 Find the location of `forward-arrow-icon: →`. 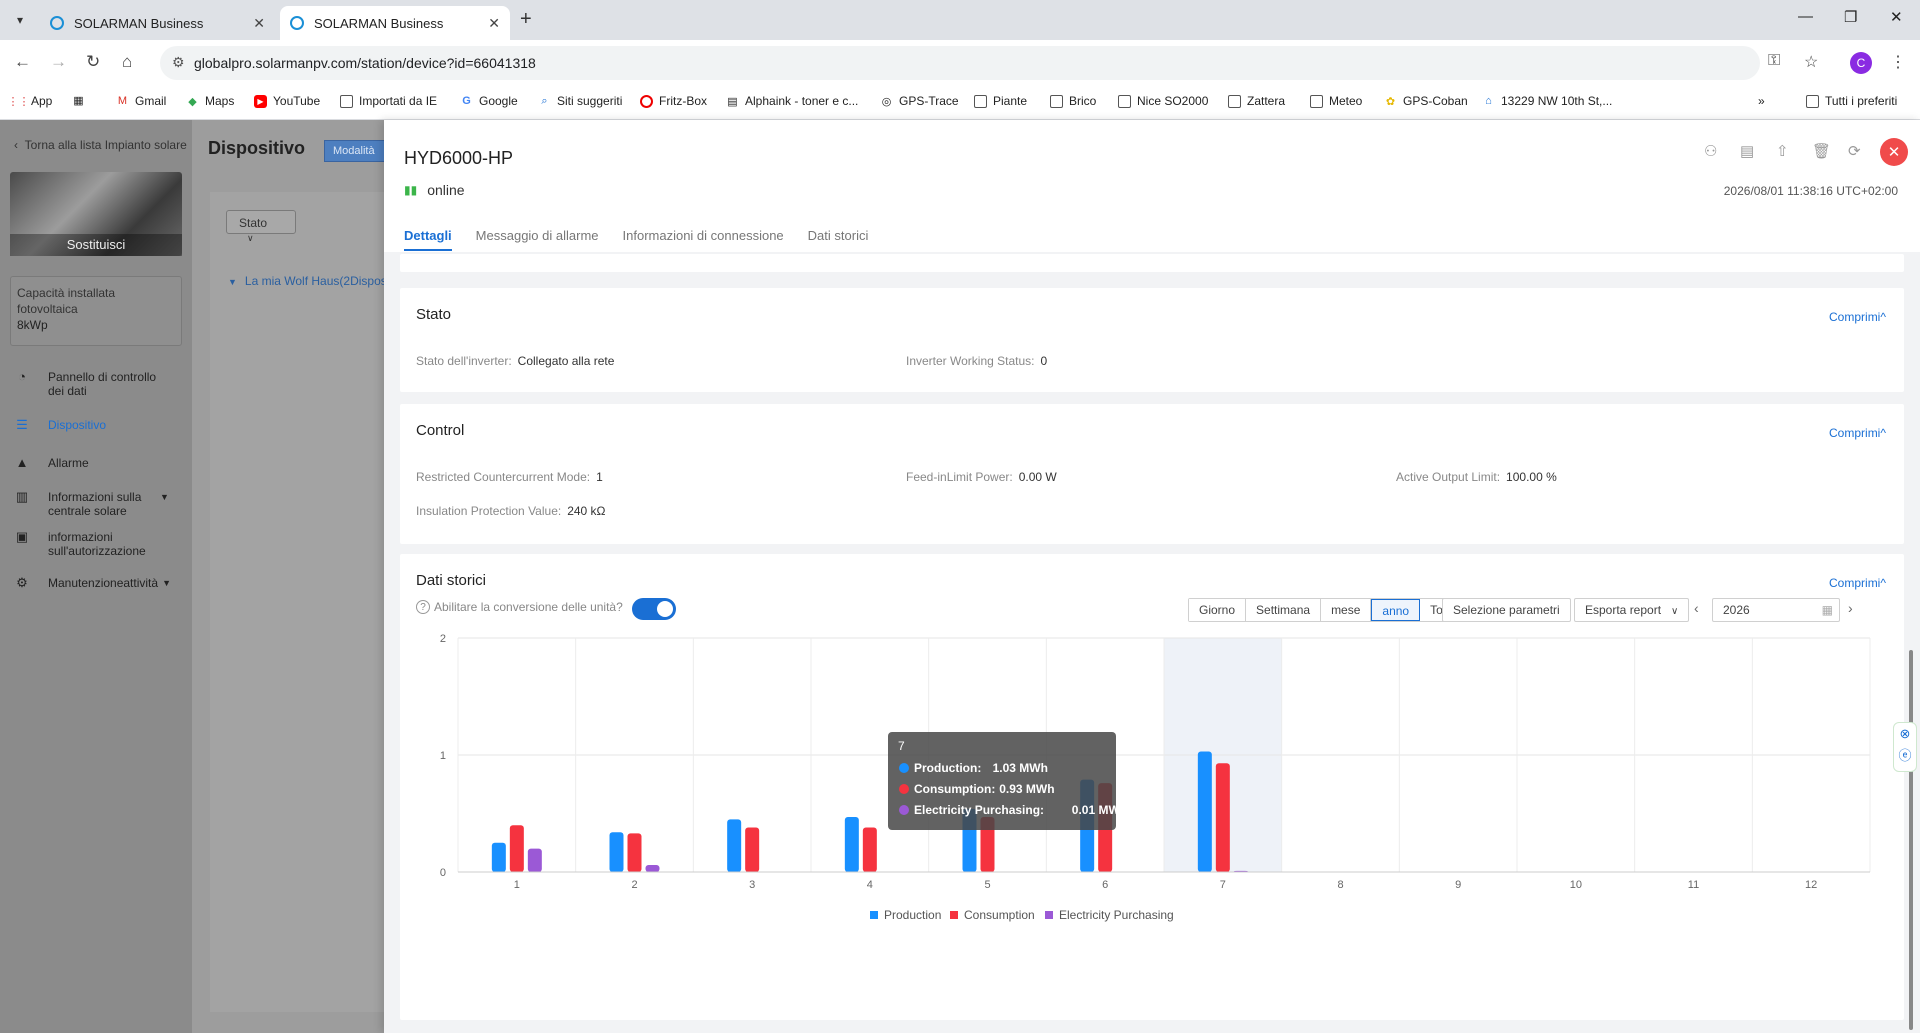

forward-arrow-icon: → is located at coordinates (58, 62).